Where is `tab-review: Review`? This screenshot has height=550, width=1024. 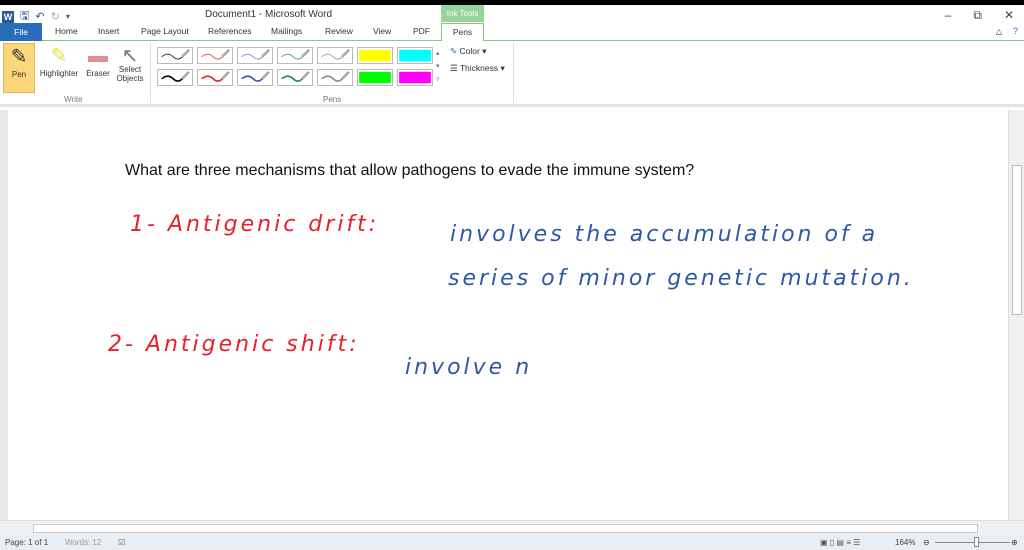 tab-review: Review is located at coordinates (339, 31).